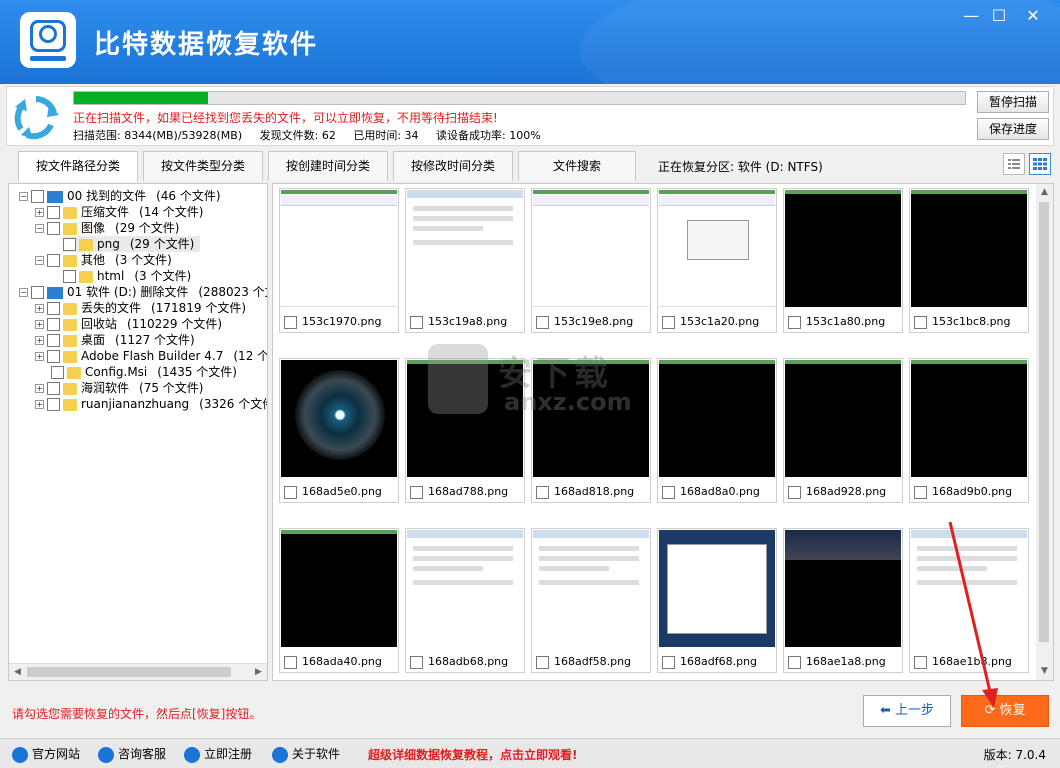 This screenshot has width=1060, height=768. I want to click on save-progress-button: 保存进度, so click(1013, 129).